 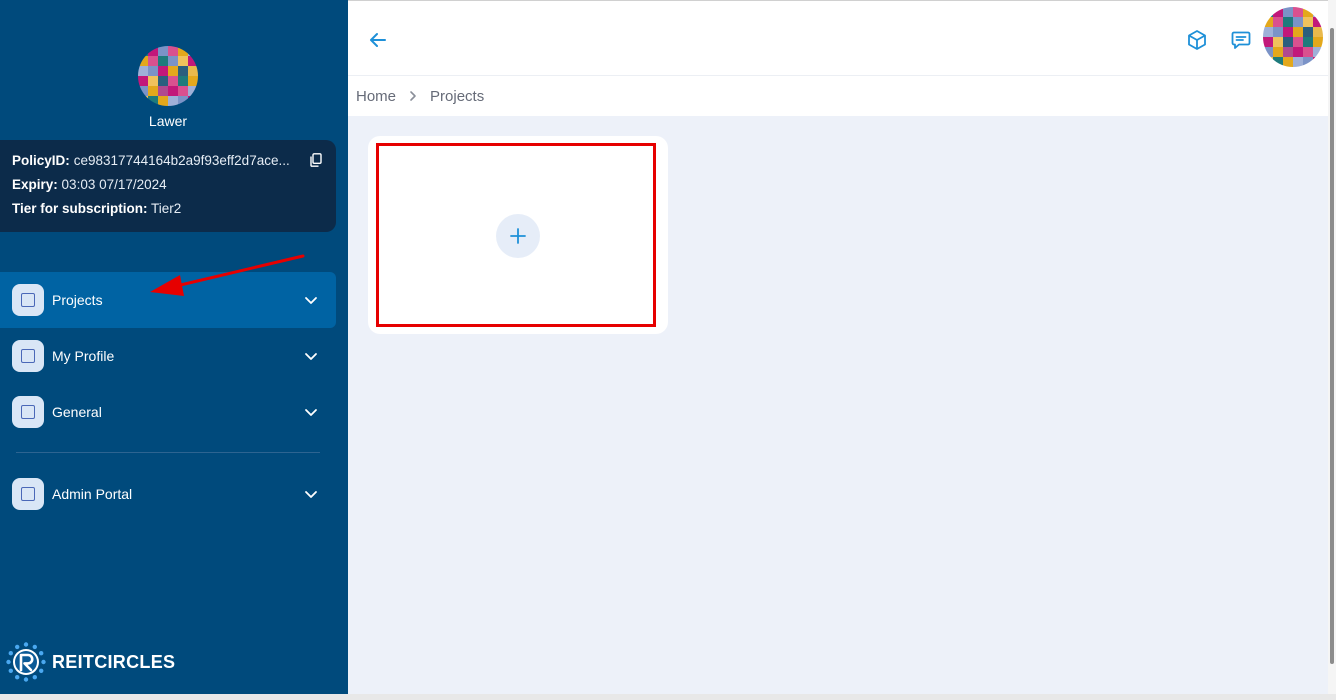 What do you see at coordinates (83, 356) in the screenshot?
I see `nav-item-label: My Profile` at bounding box center [83, 356].